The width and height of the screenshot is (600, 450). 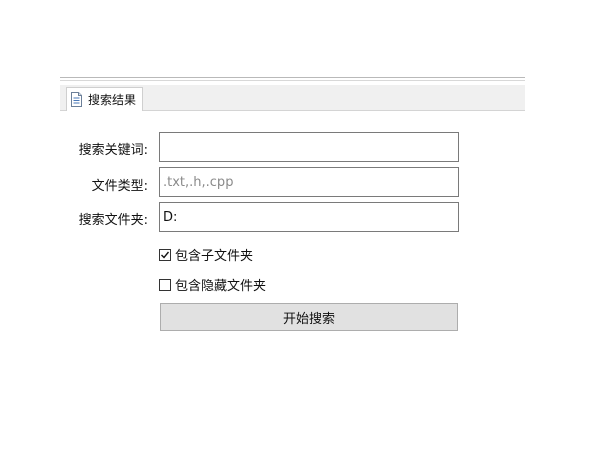 I want to click on folder-input, so click(x=309, y=217).